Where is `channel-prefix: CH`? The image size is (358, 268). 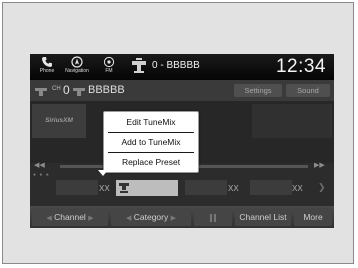 channel-prefix: CH is located at coordinates (56, 89).